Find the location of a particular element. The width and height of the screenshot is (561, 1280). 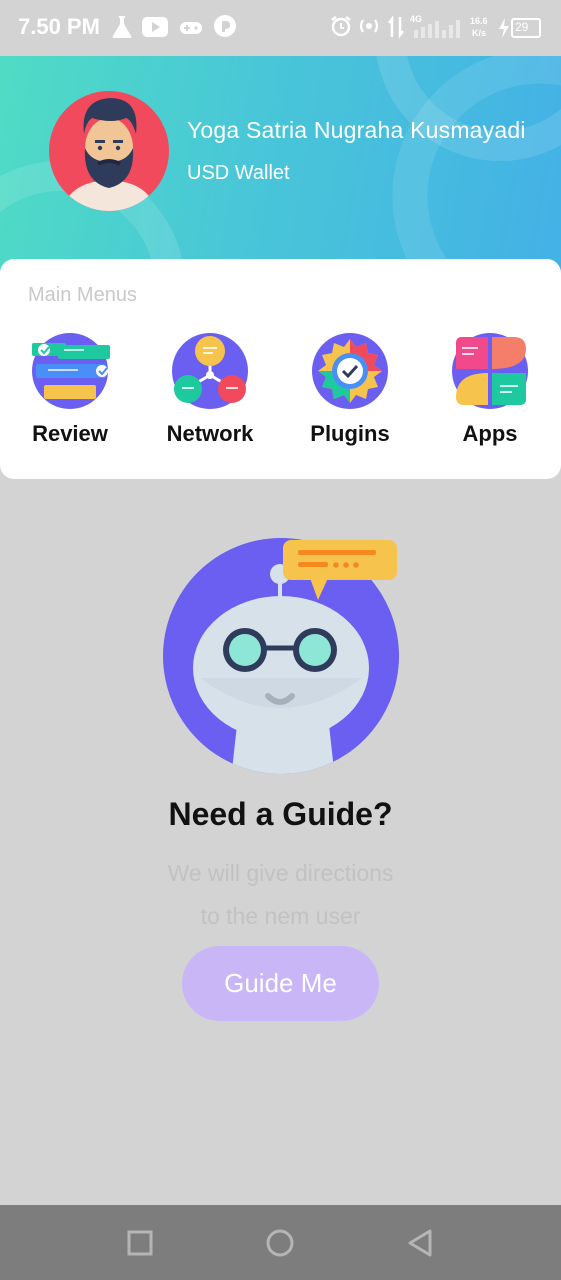

review-icon is located at coordinates (71, 371).